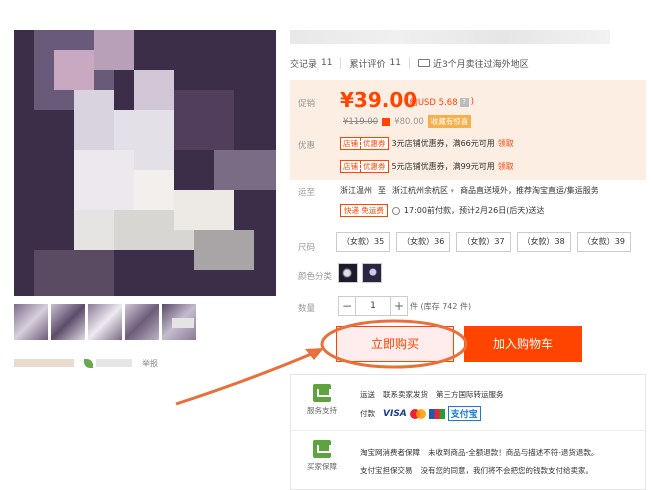 The height and width of the screenshot is (490, 651). Describe the element at coordinates (367, 63) in the screenshot. I see `review-label: 累计评价` at that location.